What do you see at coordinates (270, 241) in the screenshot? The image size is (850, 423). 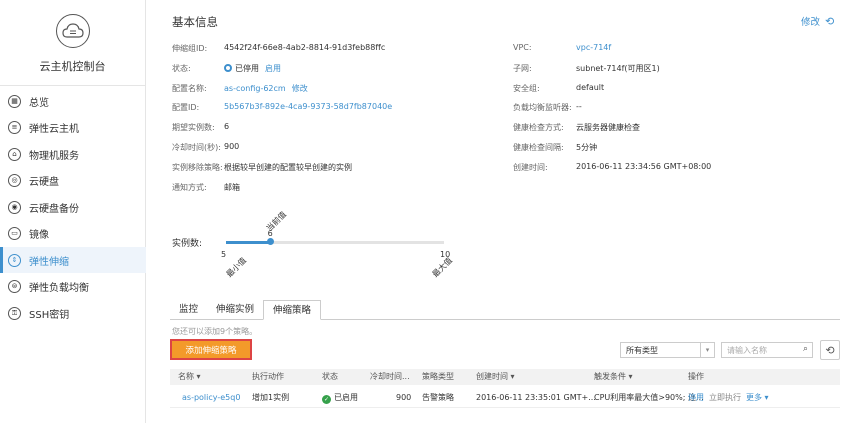 I see `current-value-knob` at bounding box center [270, 241].